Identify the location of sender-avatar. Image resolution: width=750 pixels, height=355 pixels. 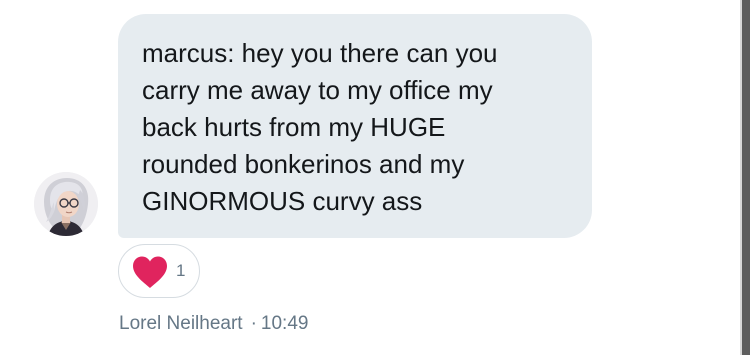
(66, 204).